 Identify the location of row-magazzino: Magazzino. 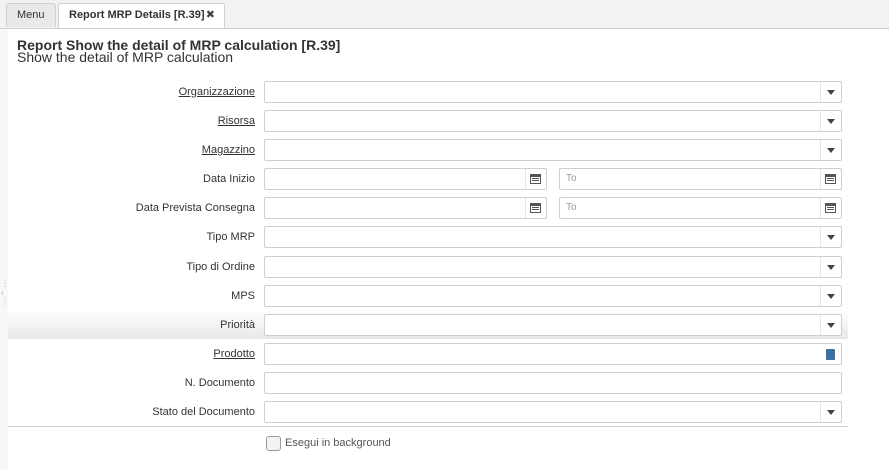
(428, 150).